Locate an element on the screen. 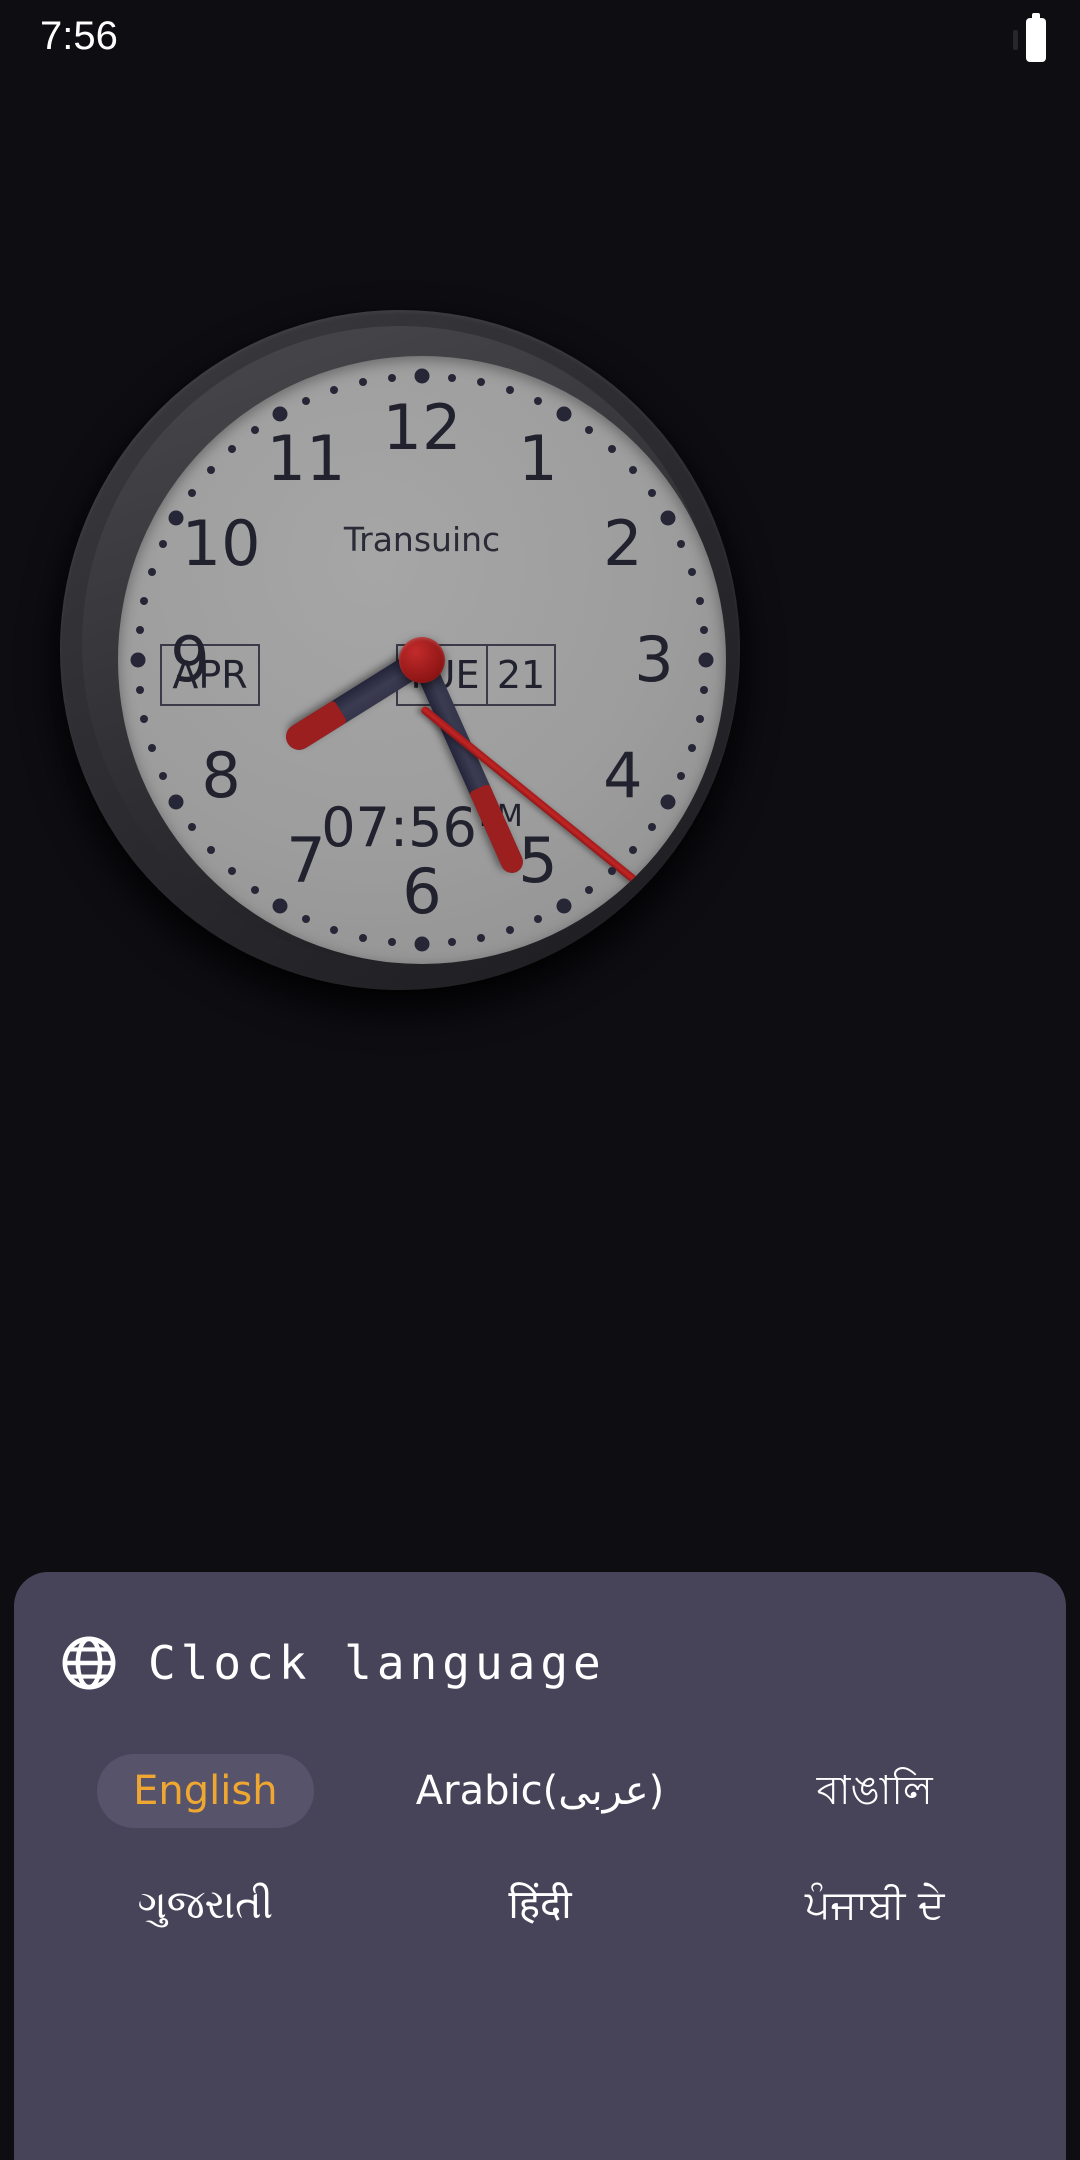  clock-numeral-9: 9 is located at coordinates (190, 659).